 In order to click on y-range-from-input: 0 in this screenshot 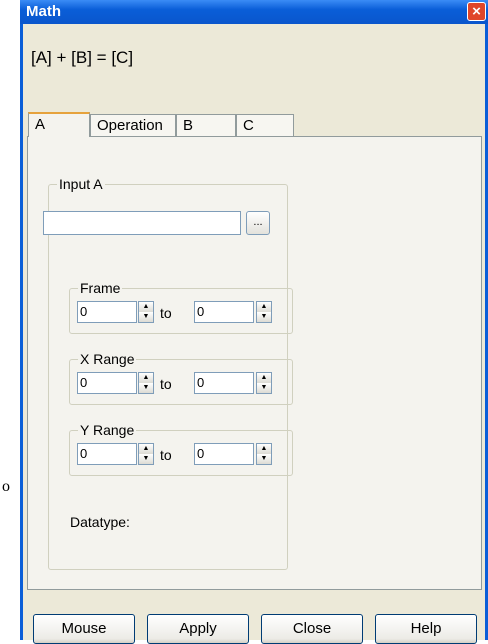, I will do `click(107, 454)`.